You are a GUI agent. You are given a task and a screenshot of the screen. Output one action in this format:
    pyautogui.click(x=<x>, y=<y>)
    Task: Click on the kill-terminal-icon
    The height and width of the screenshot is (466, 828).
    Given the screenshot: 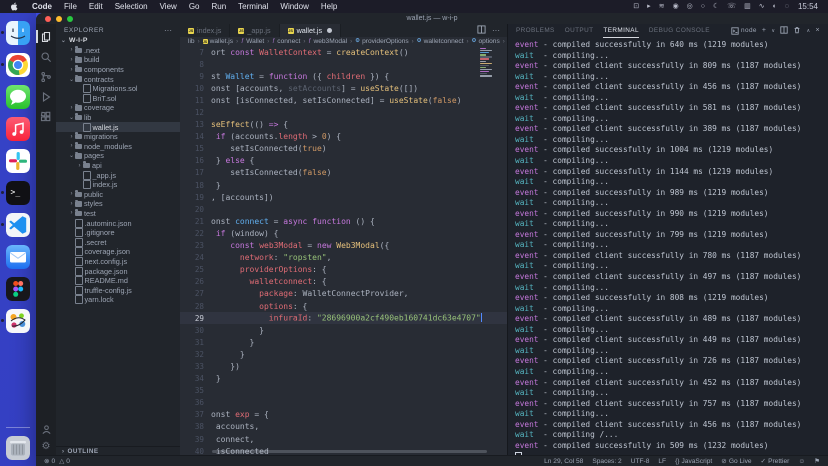 What is the action you would take?
    pyautogui.click(x=797, y=31)
    